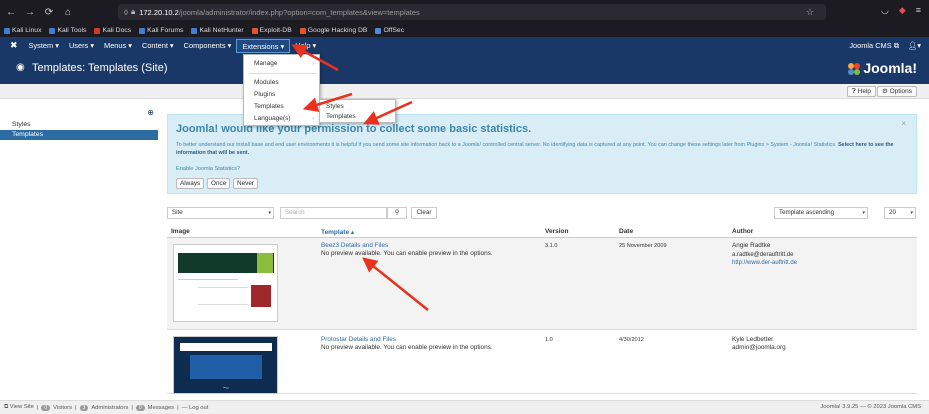  Describe the element at coordinates (140, 407) in the screenshot. I see `messages-badge: 0` at that location.